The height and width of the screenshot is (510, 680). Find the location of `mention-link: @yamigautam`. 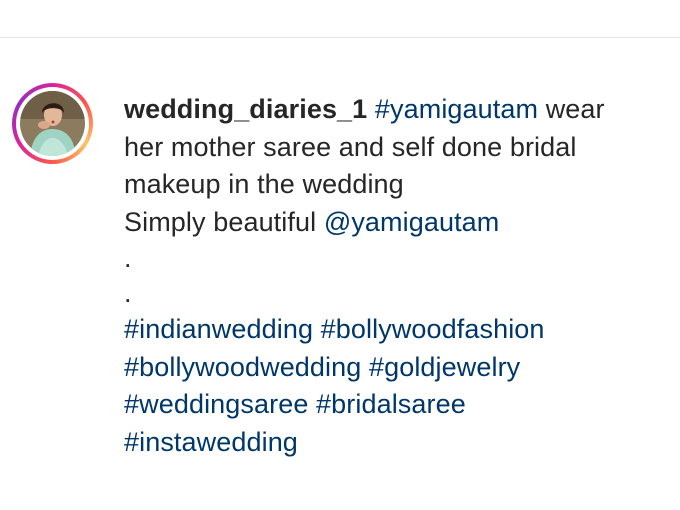

mention-link: @yamigautam is located at coordinates (412, 222).